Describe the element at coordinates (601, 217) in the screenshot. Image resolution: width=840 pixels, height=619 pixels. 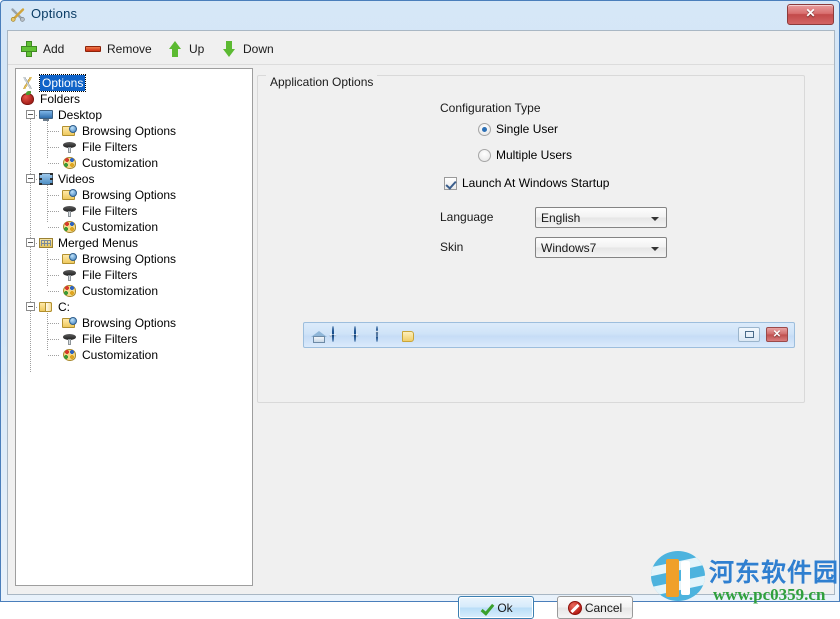
I see `language-select: English` at that location.